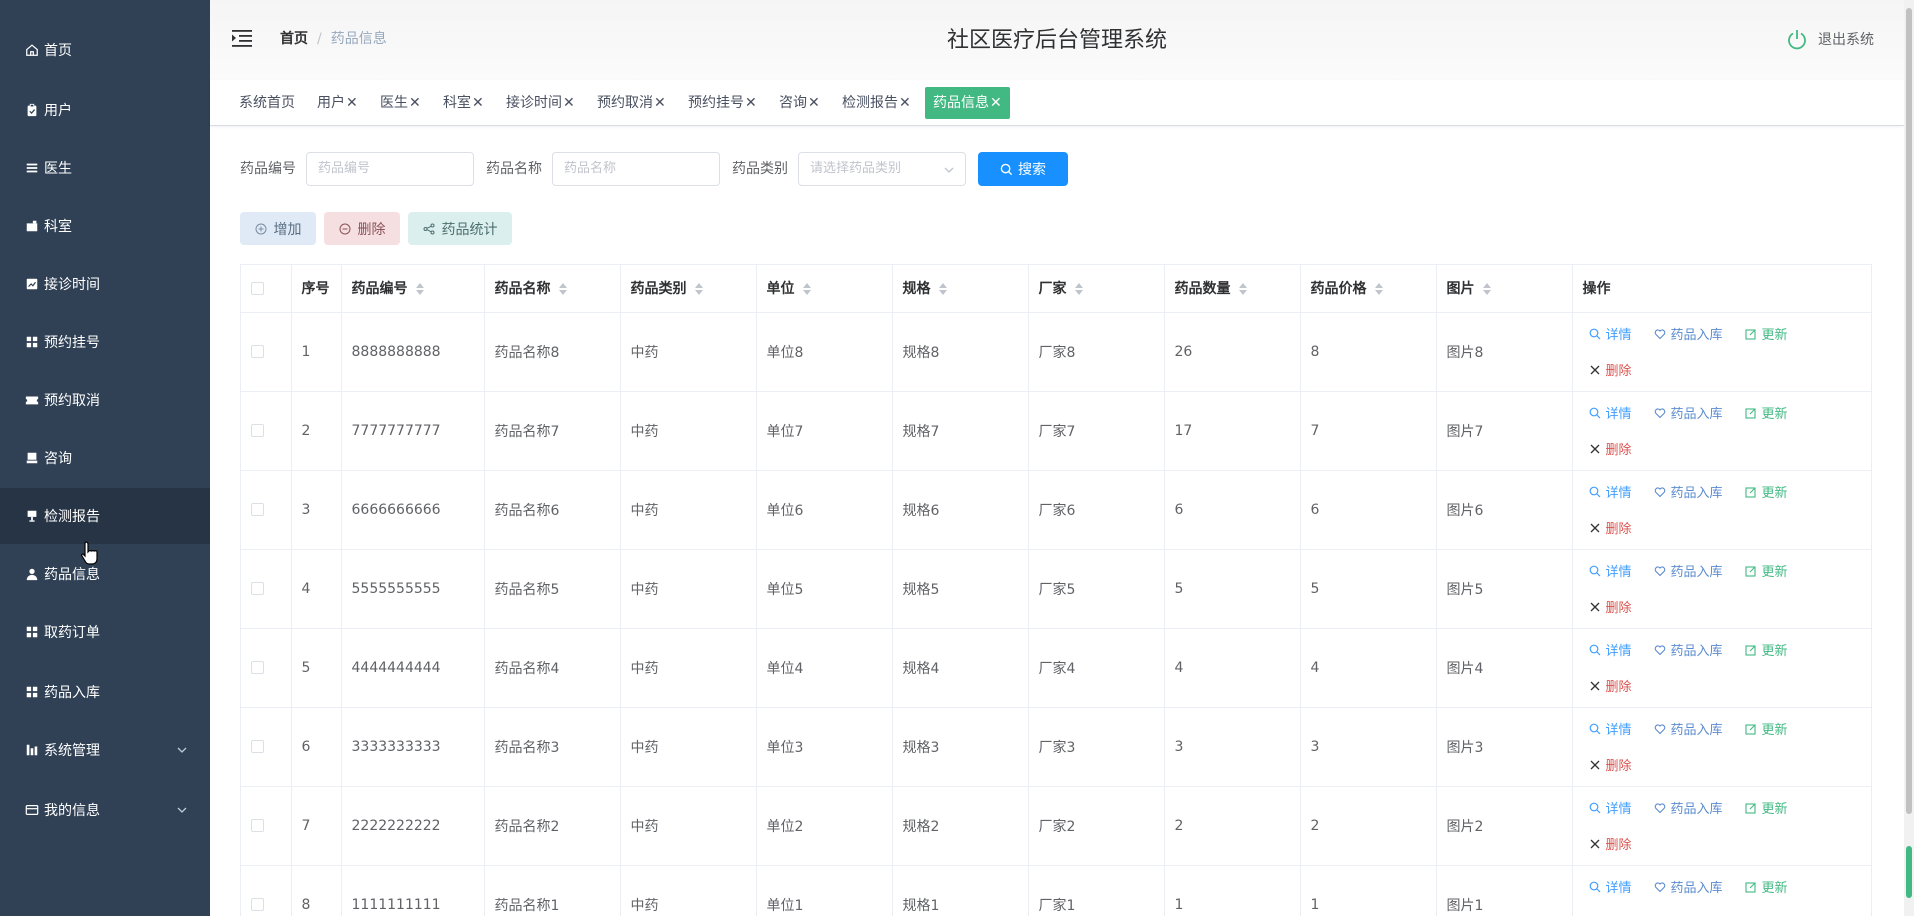 The height and width of the screenshot is (916, 1920). What do you see at coordinates (105, 750) in the screenshot?
I see `sidebar-item-system: 系统管理` at bounding box center [105, 750].